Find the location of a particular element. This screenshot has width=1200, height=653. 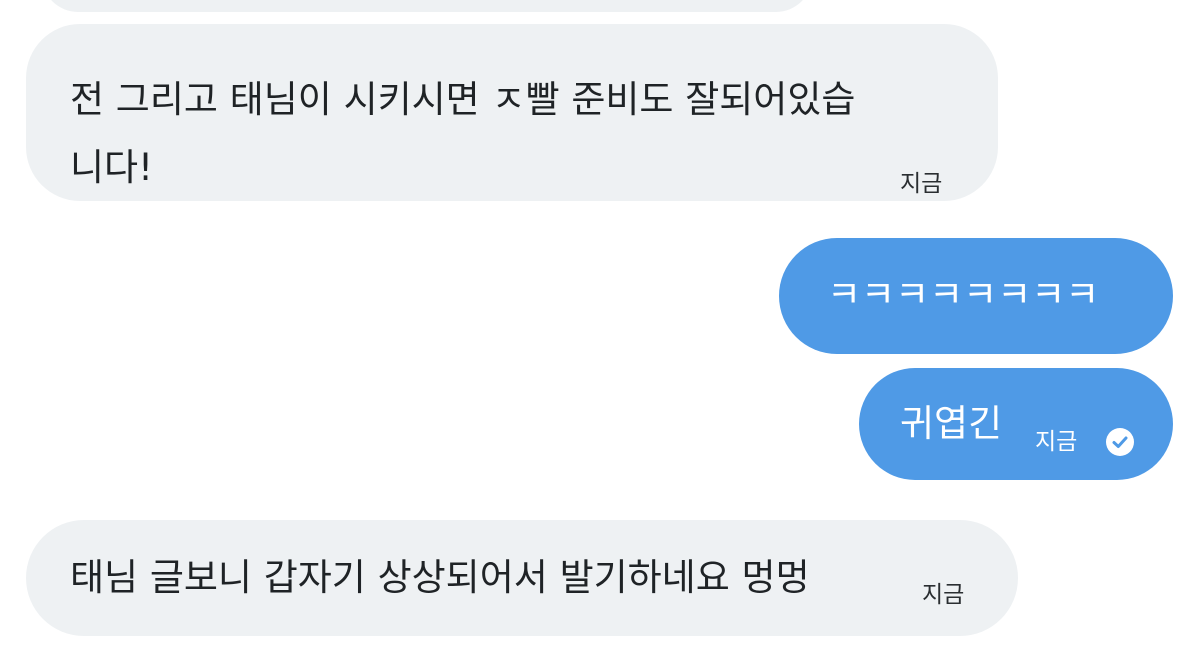

message-text-line: 전 그리고 태님이 시키시면 ㅈ빨 준비도 잘되어있습 is located at coordinates (463, 99).